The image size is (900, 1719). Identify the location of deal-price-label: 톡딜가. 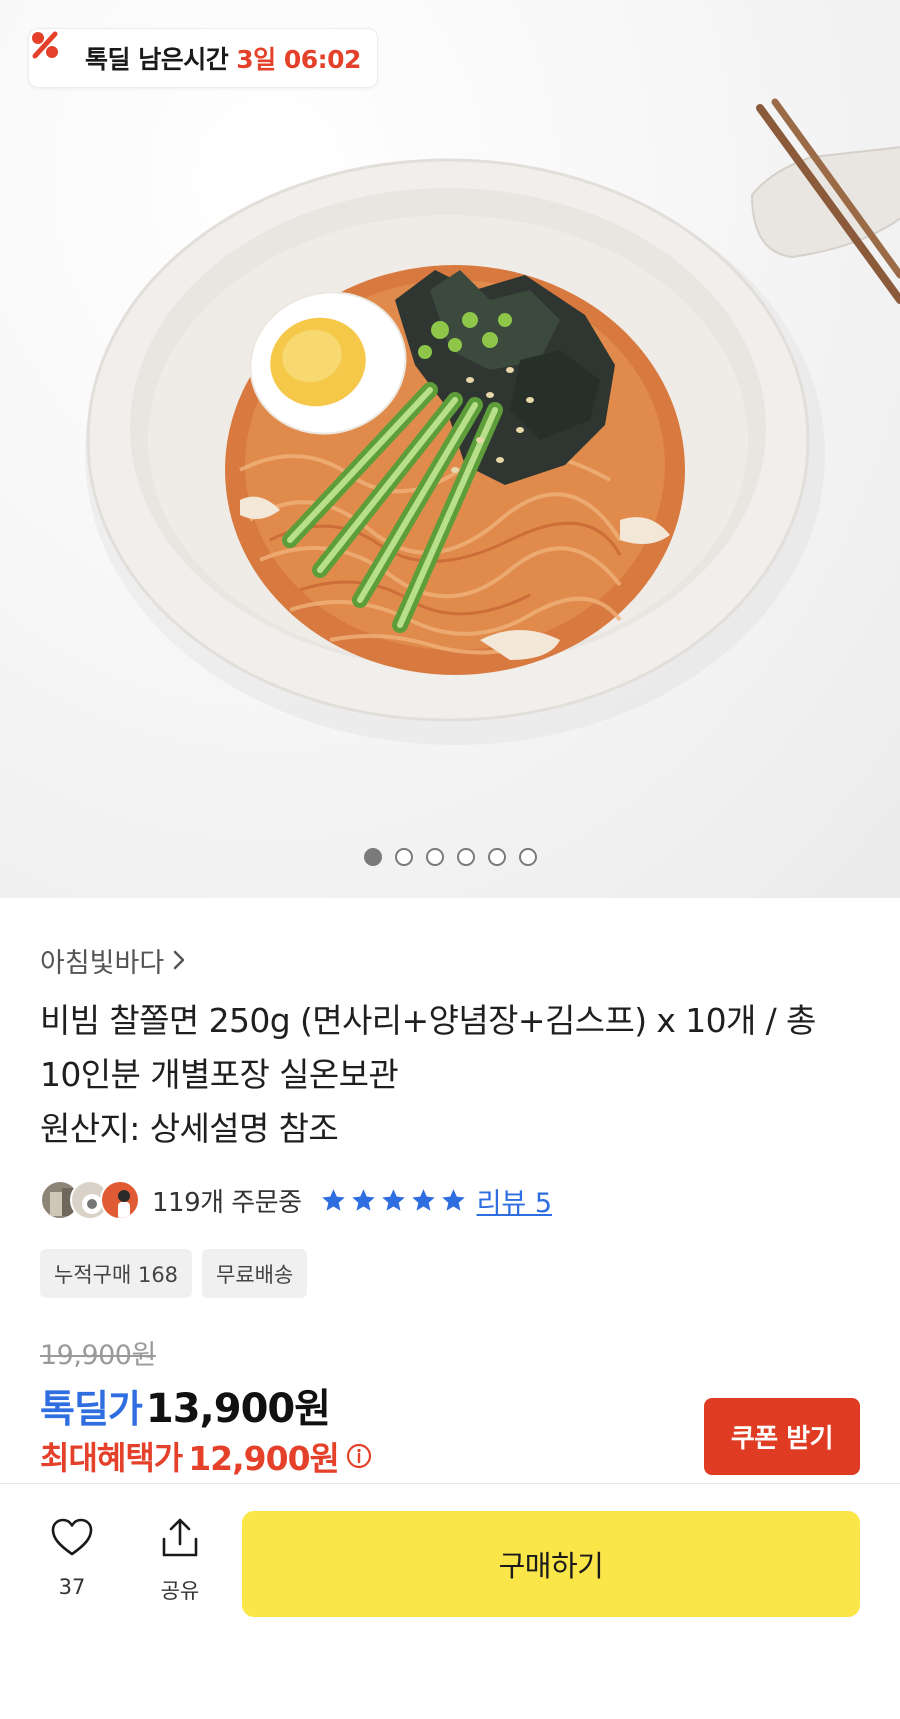
(91, 1409).